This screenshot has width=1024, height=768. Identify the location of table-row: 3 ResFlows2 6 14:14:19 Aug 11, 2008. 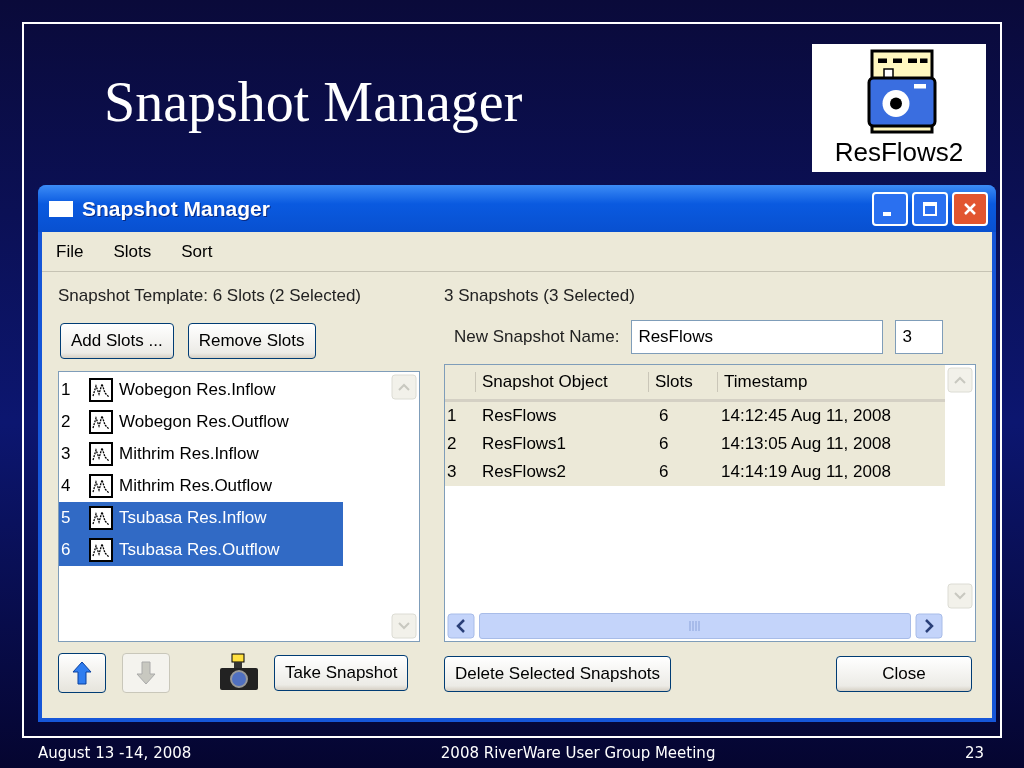
(695, 472).